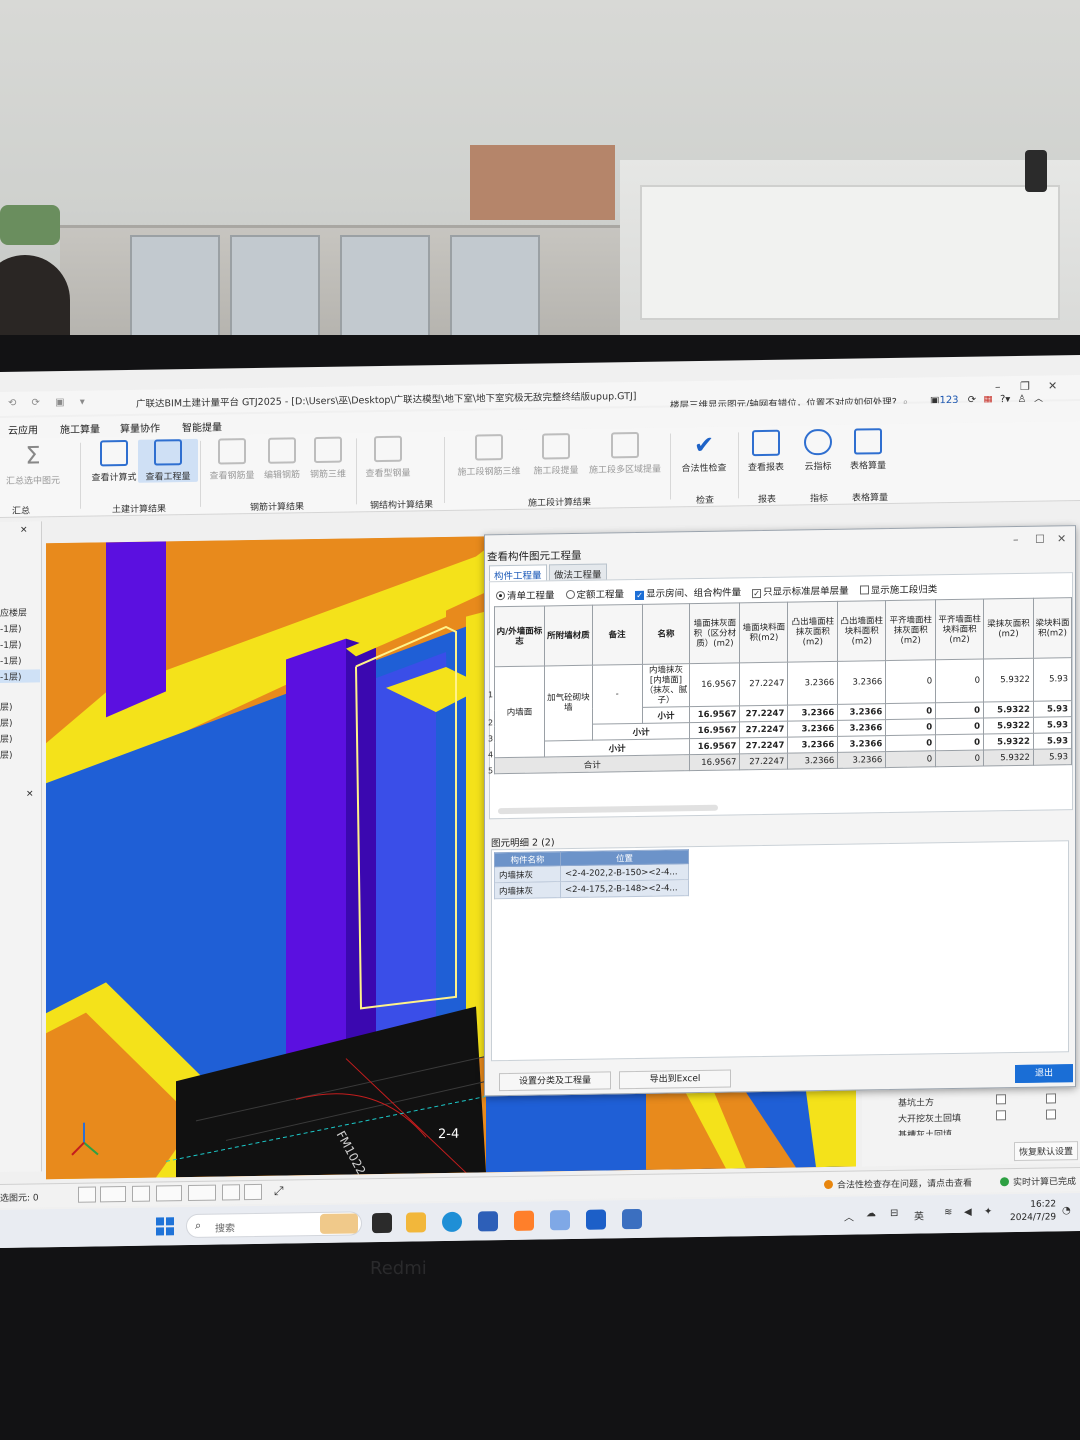  I want to click on total-label: 合计, so click(592, 764).